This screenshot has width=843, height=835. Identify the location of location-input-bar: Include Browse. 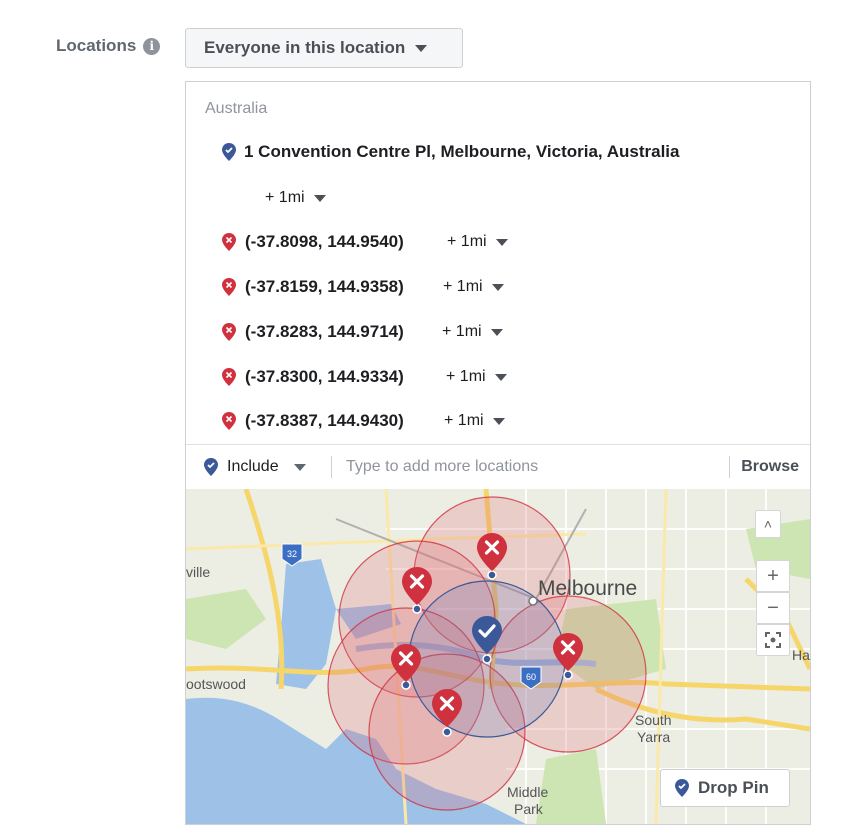
(498, 466).